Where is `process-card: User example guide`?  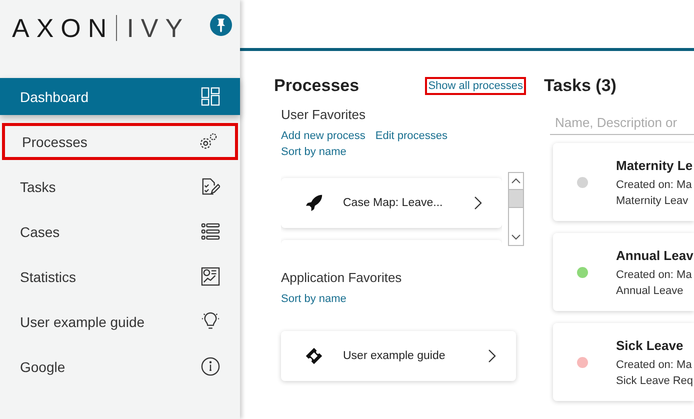 process-card: User example guide is located at coordinates (398, 356).